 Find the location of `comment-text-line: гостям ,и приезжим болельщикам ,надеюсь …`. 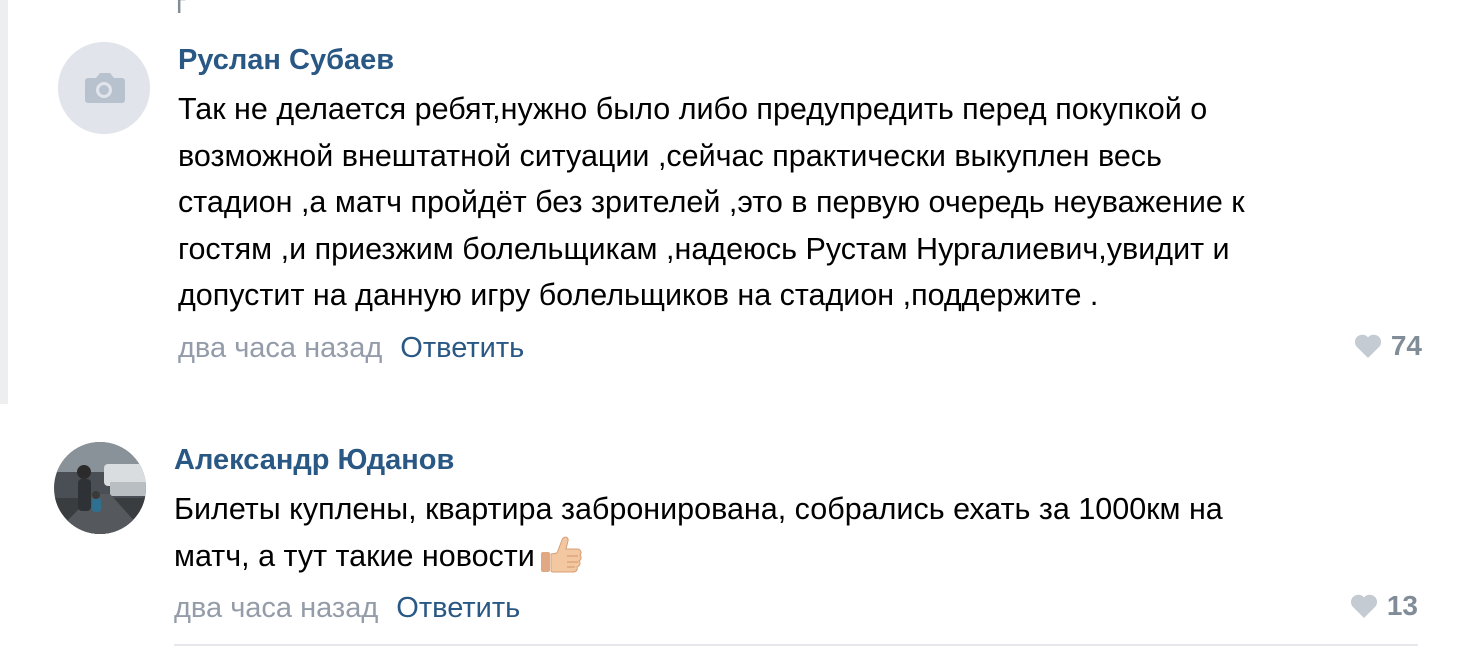

comment-text-line: гостям ,и приезжим болельщикам ,надеюсь … is located at coordinates (704, 248).